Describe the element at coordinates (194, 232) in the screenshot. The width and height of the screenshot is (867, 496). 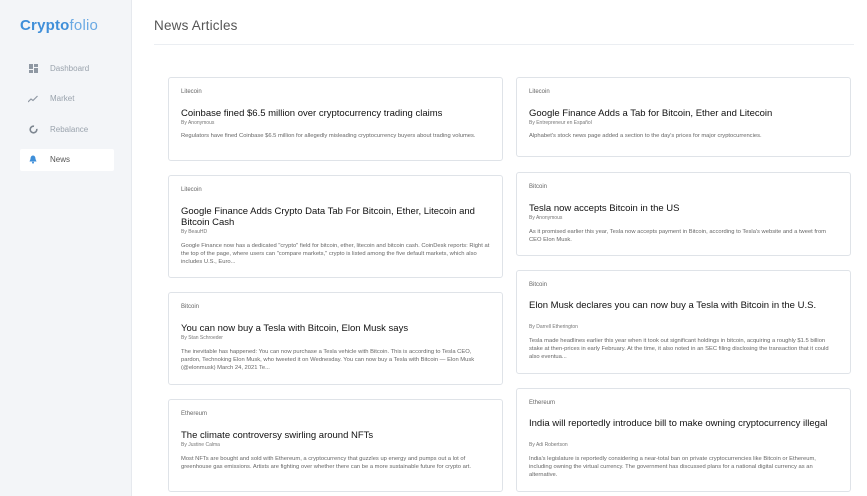
I see `card-author: By BeauHD` at that location.